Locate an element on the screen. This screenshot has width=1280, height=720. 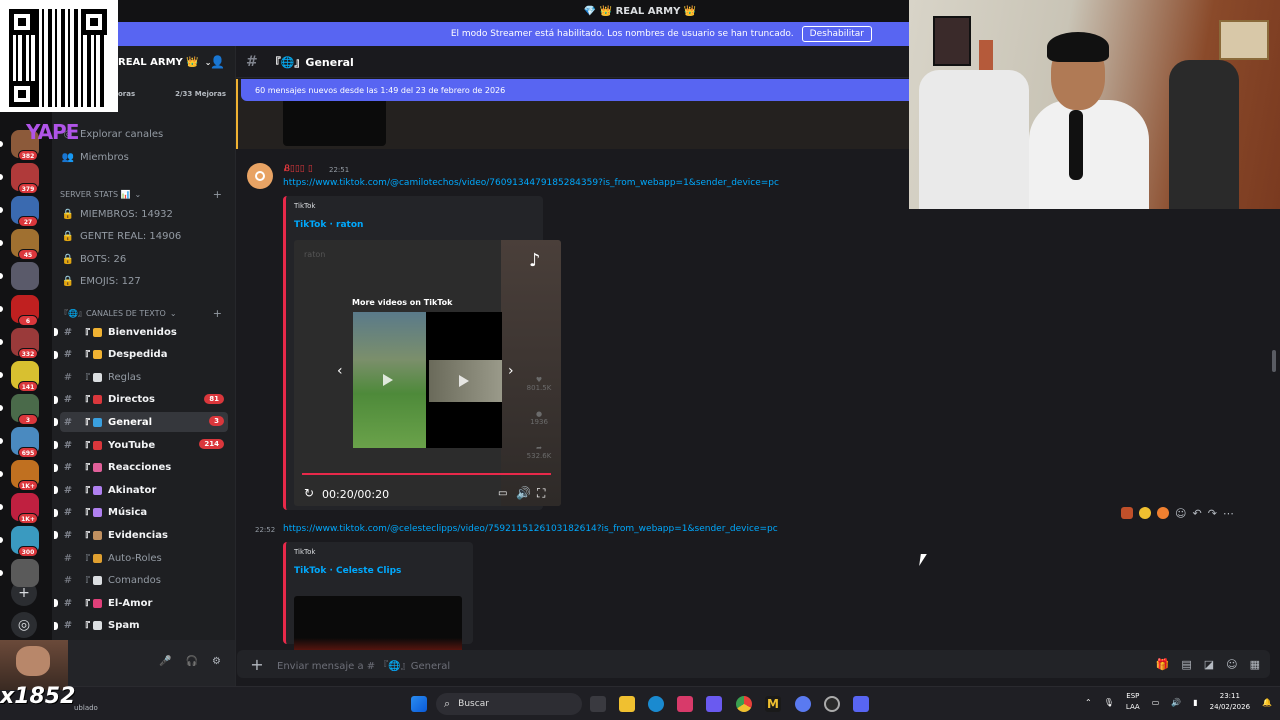
edge-icon is located at coordinates (656, 704).